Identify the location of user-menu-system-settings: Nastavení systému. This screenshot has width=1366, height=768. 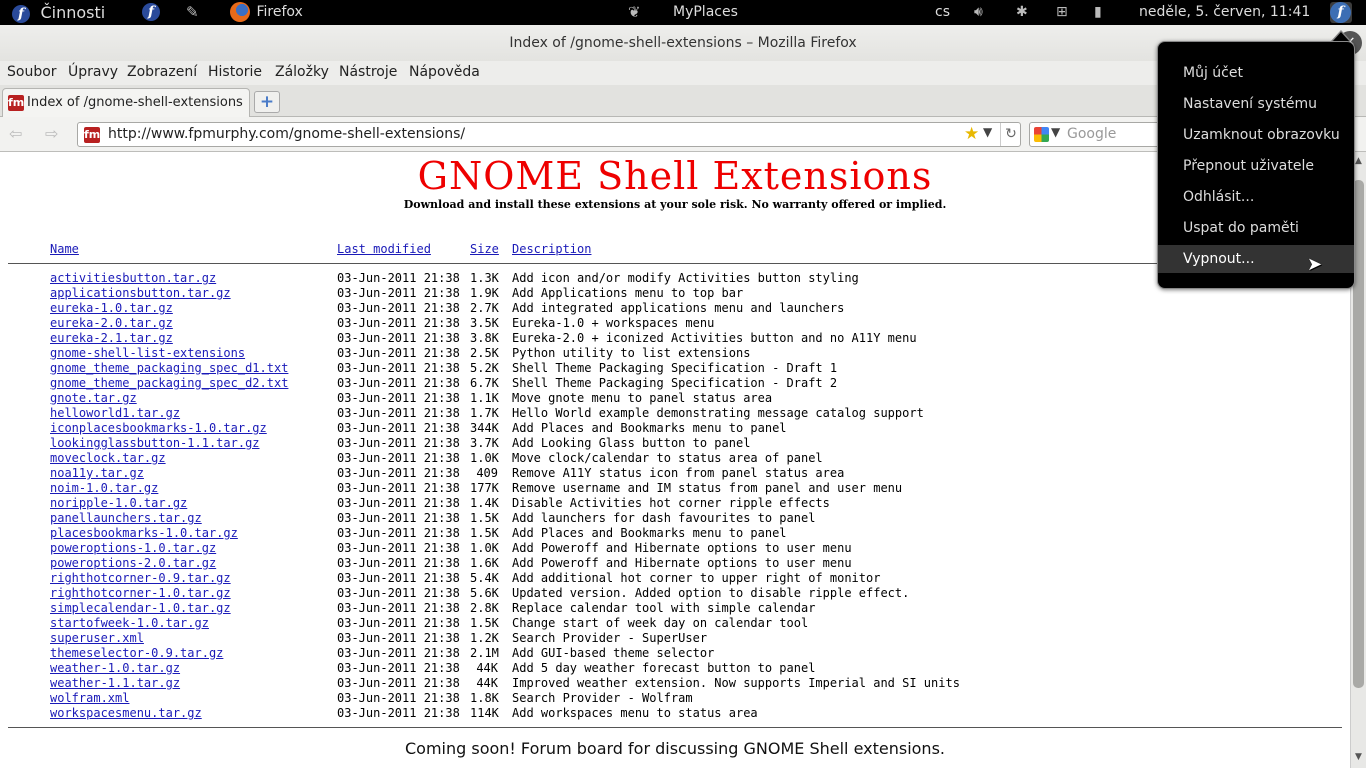
(1256, 104).